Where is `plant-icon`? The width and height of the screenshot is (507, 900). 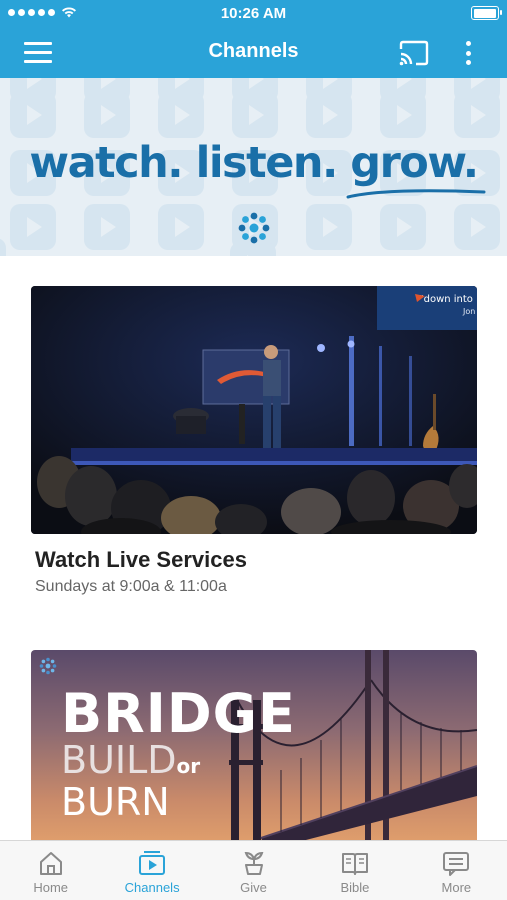 plant-icon is located at coordinates (253, 863).